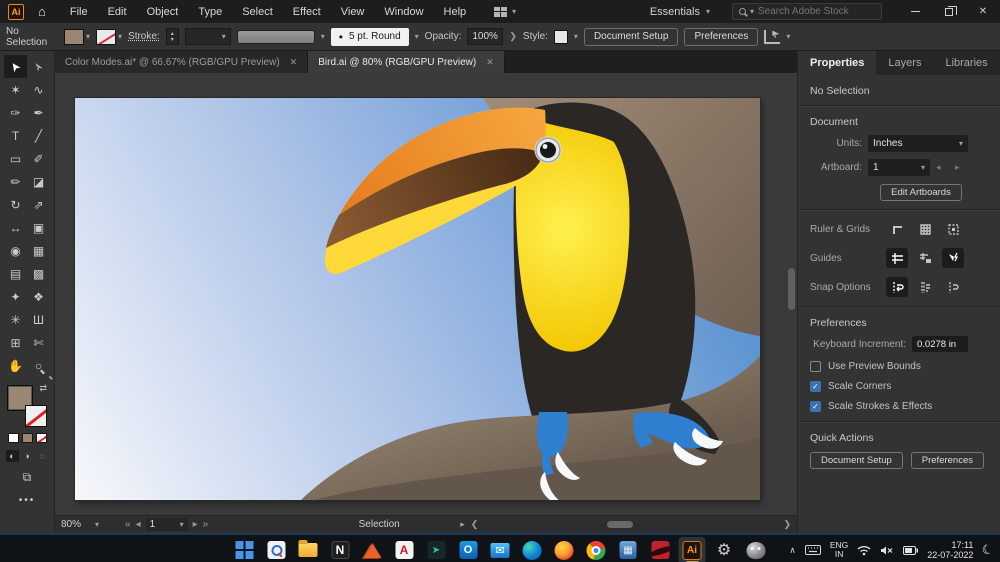 Image resolution: width=1000 pixels, height=562 pixels. I want to click on menu-file: File, so click(79, 12).